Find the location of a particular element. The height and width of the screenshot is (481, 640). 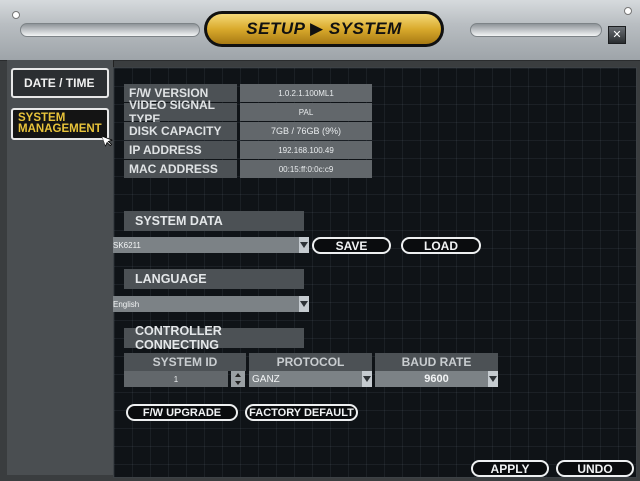

sidebar-item-date-time: DATE / TIME is located at coordinates (60, 83).